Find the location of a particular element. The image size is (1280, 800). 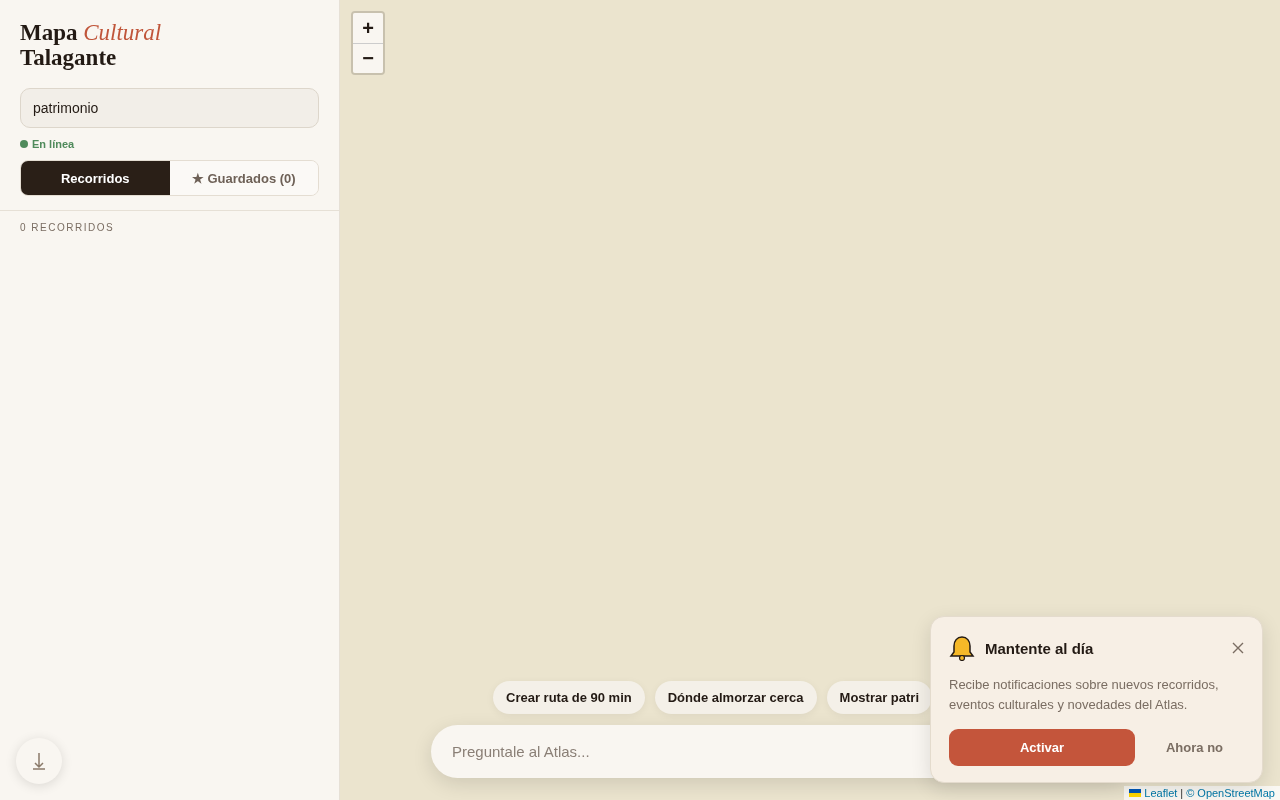

close-button is located at coordinates (1238, 648).